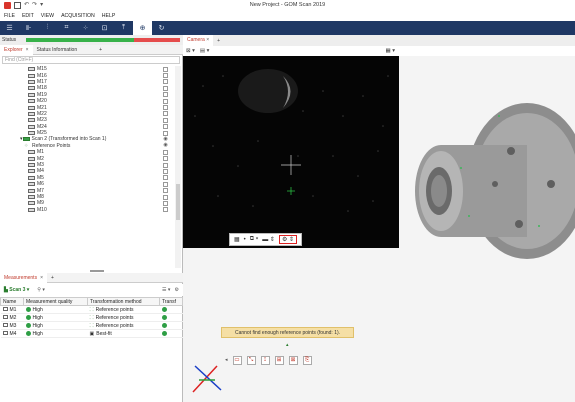 The height and width of the screenshot is (402, 575). What do you see at coordinates (26, 139) in the screenshot?
I see `scan-icon` at bounding box center [26, 139].